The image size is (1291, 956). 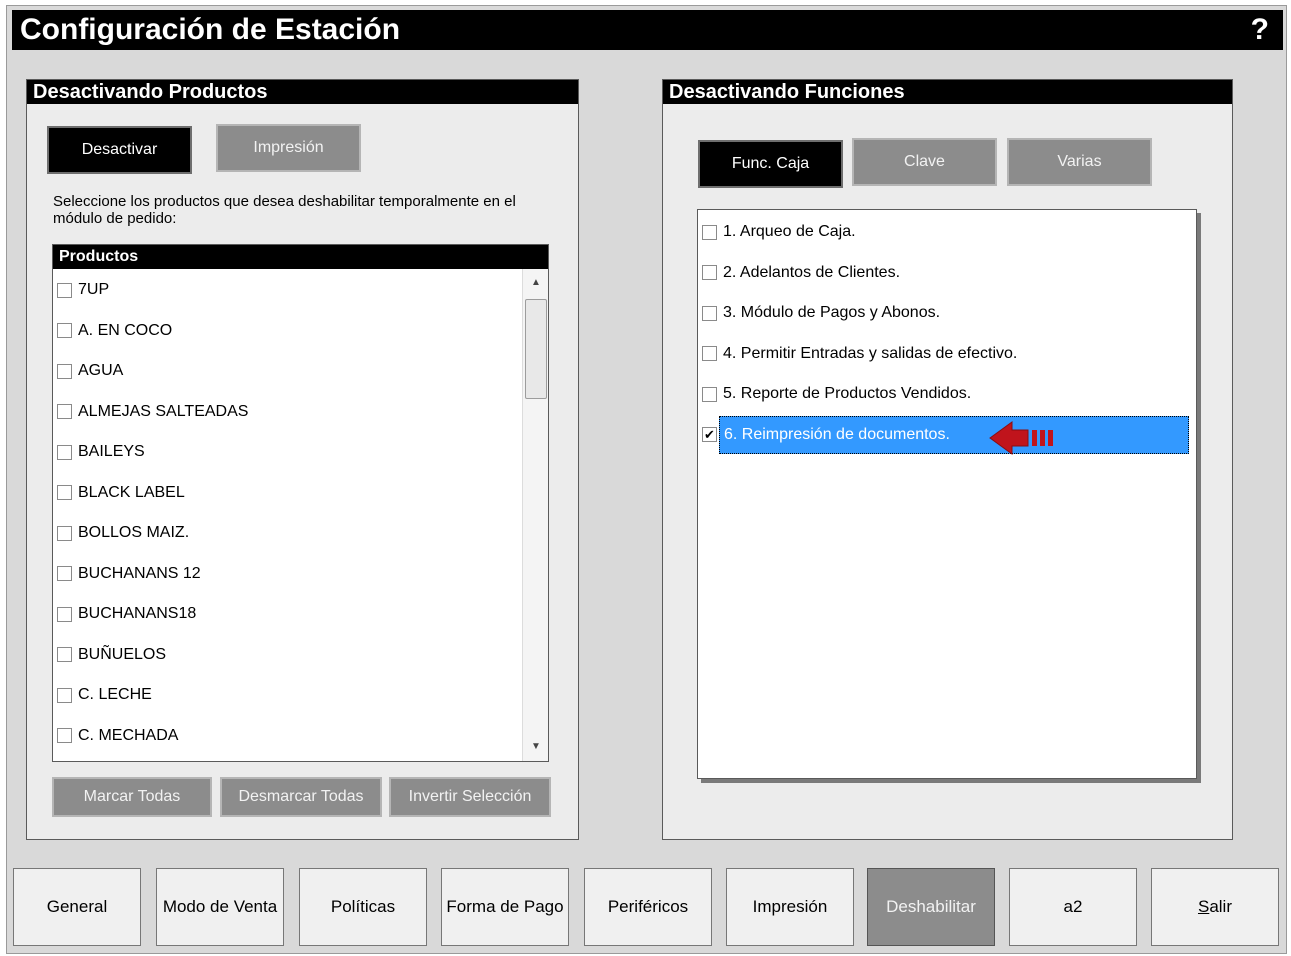 I want to click on salir-rest: alir, so click(x=1220, y=906).